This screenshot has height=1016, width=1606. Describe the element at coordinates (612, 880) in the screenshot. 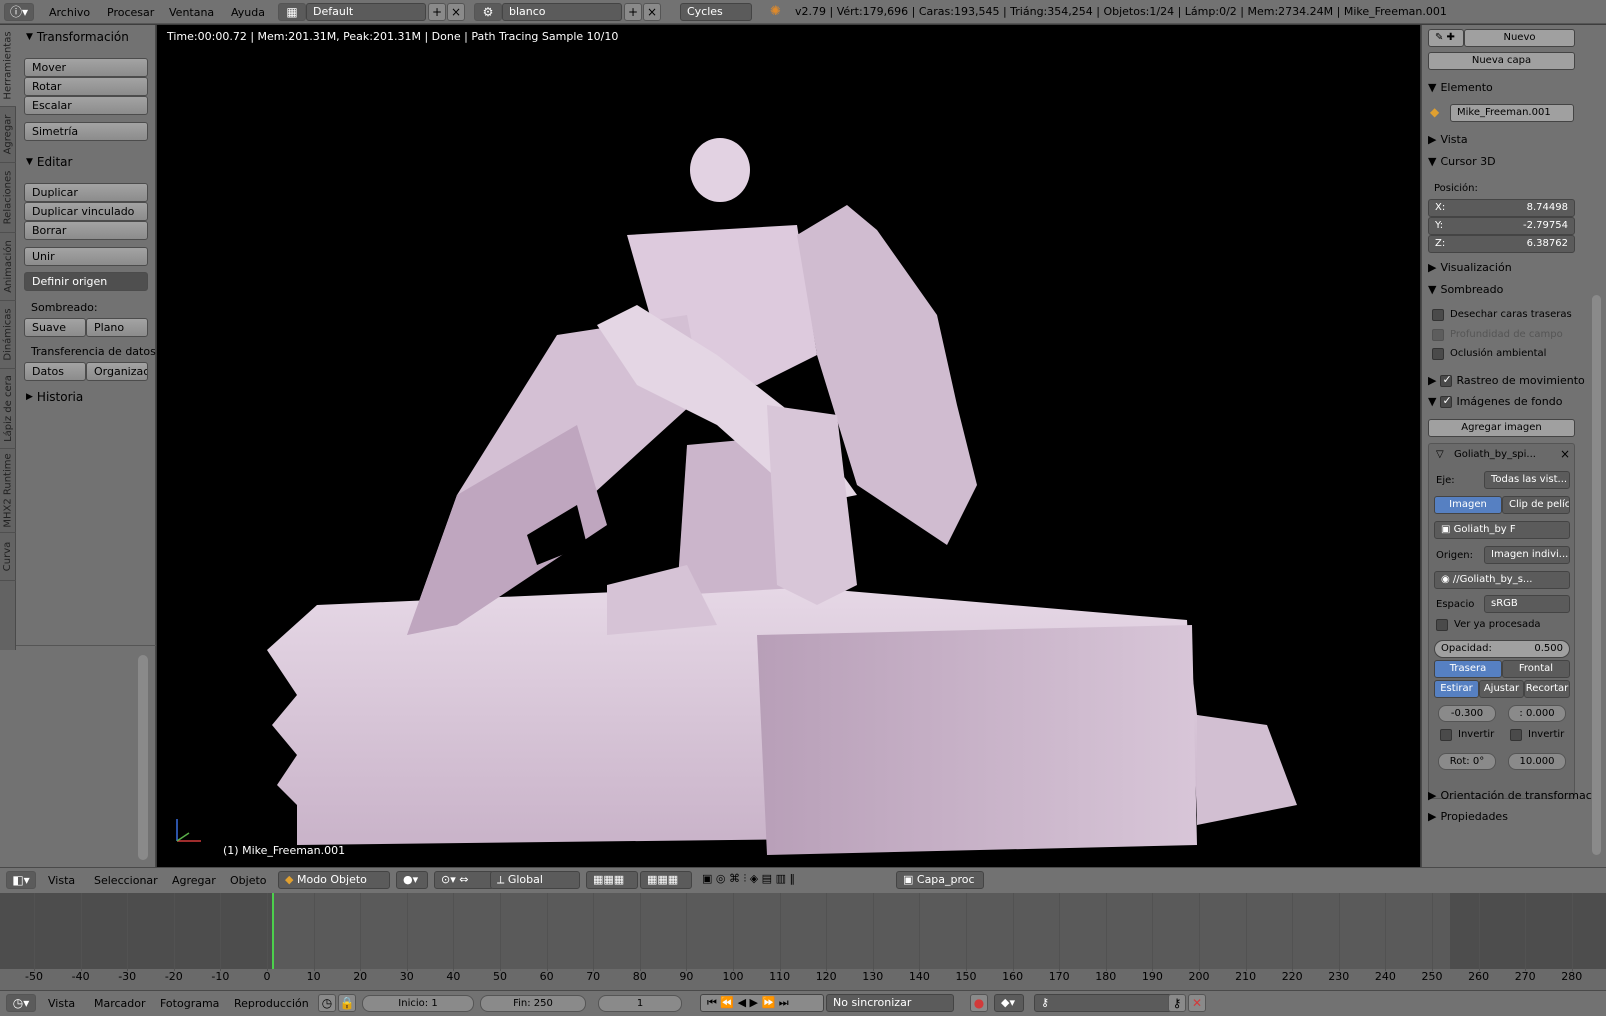

I see `layers-grid-1: ▦▦▦` at that location.